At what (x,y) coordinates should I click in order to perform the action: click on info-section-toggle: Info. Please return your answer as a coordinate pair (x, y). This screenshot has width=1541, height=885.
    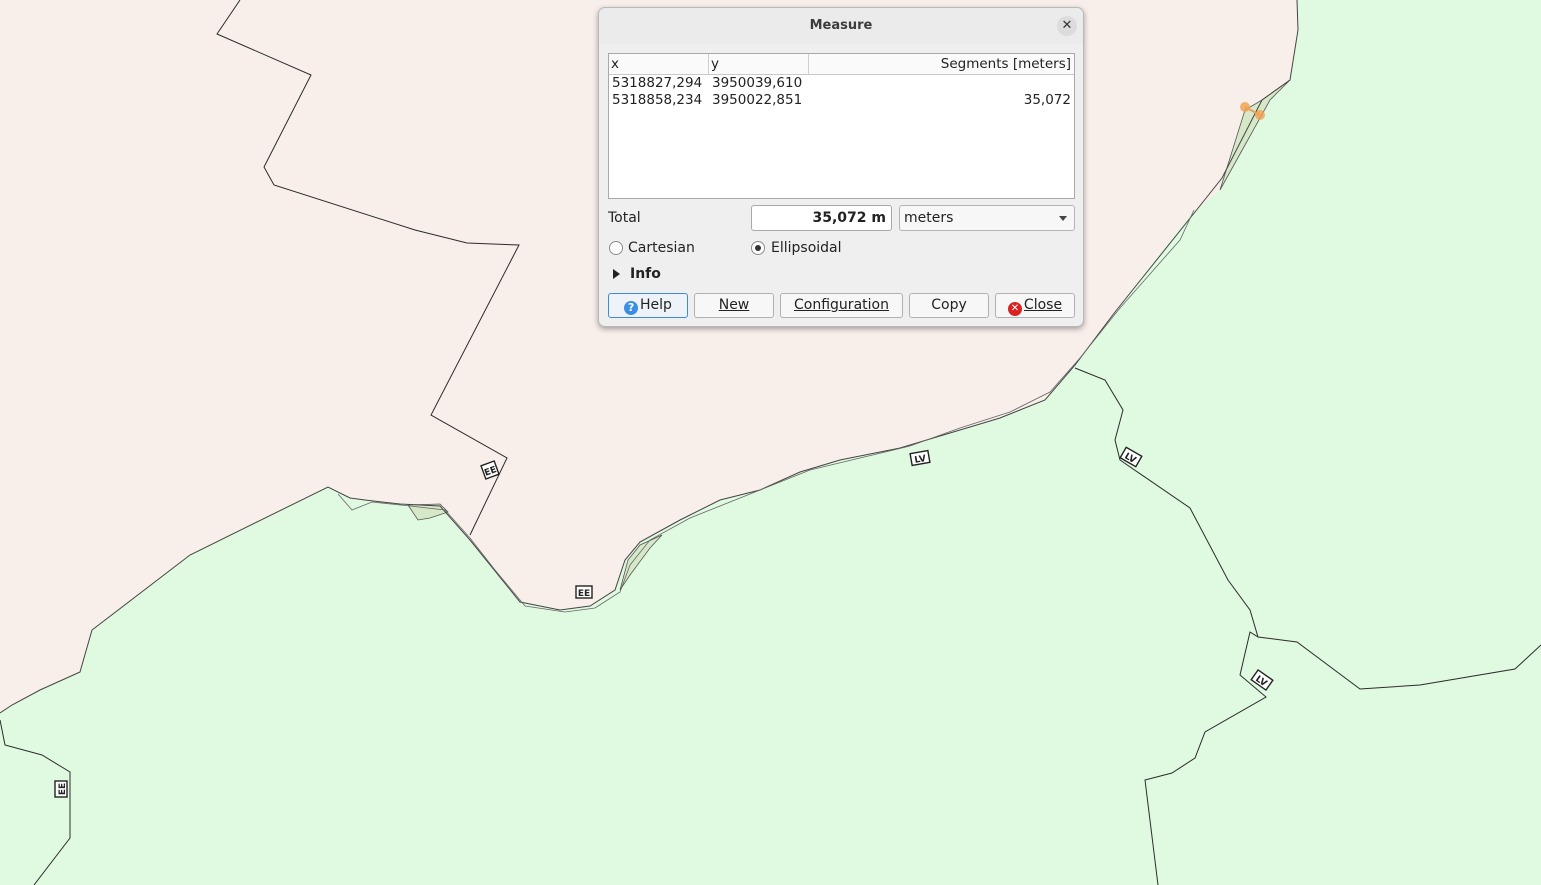
    Looking at the image, I should click on (645, 274).